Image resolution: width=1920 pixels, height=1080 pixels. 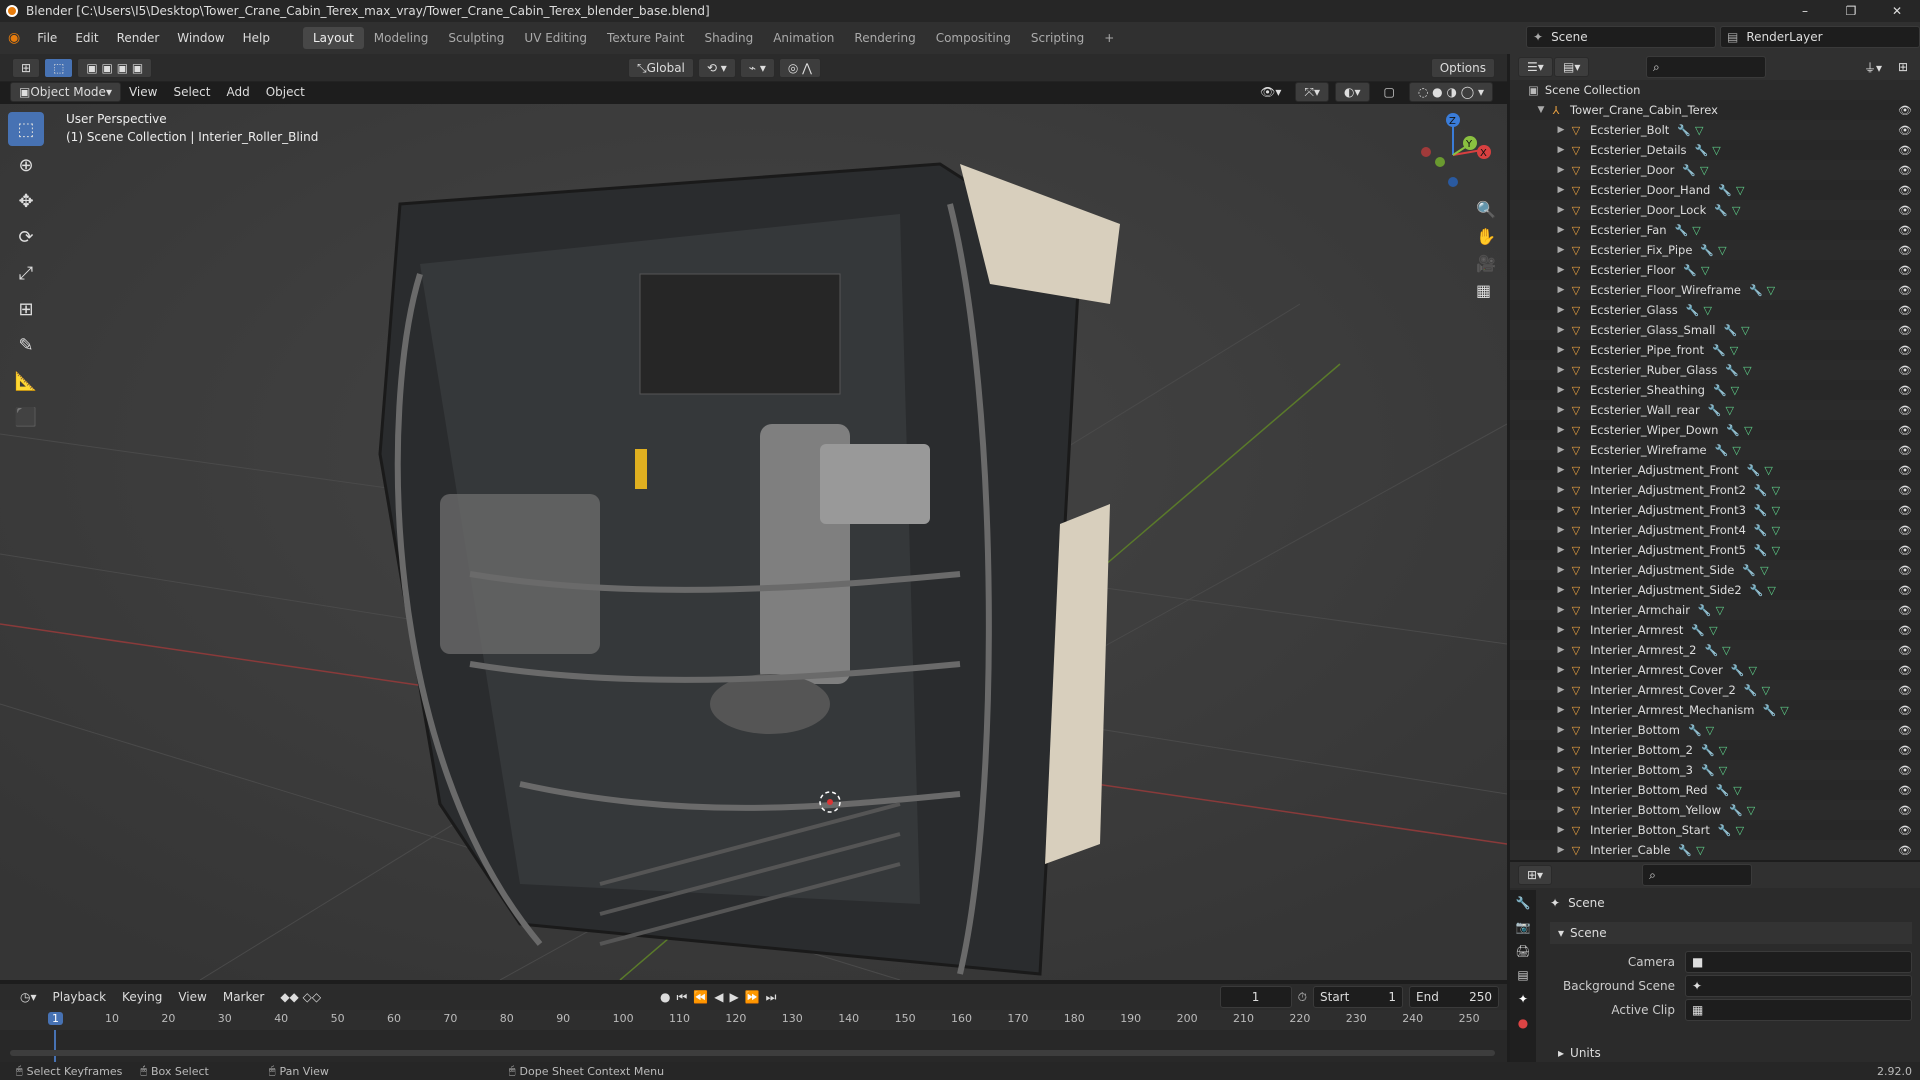 What do you see at coordinates (1621, 37) in the screenshot?
I see `scene-selector: ✦ Scene` at bounding box center [1621, 37].